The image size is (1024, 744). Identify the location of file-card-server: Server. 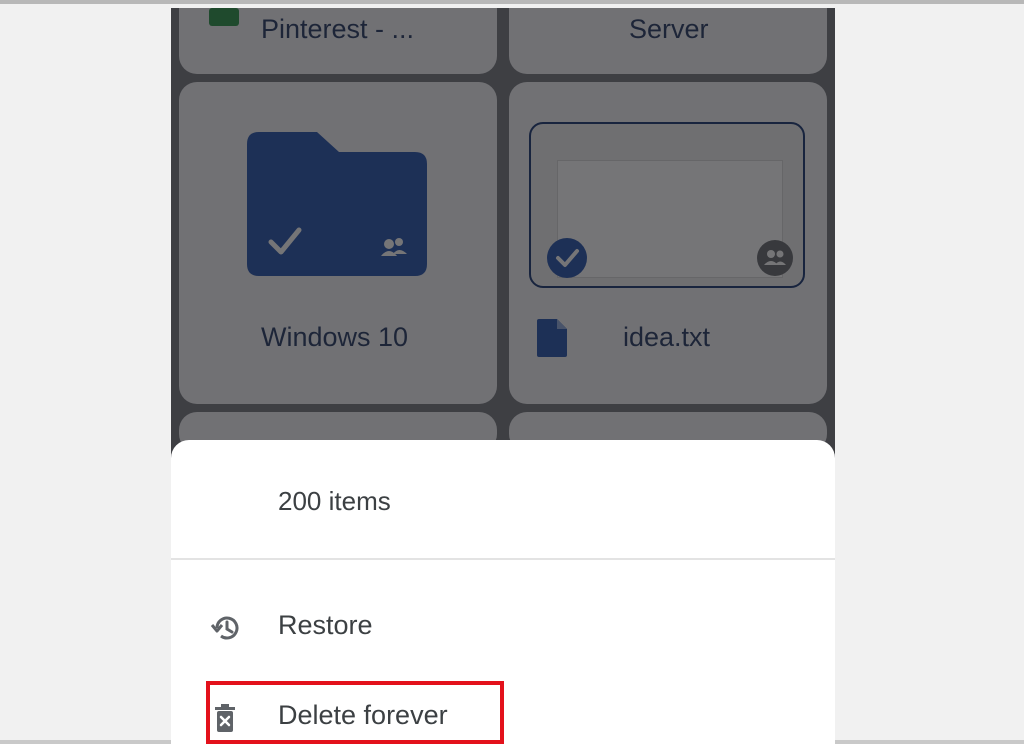
(668, 41).